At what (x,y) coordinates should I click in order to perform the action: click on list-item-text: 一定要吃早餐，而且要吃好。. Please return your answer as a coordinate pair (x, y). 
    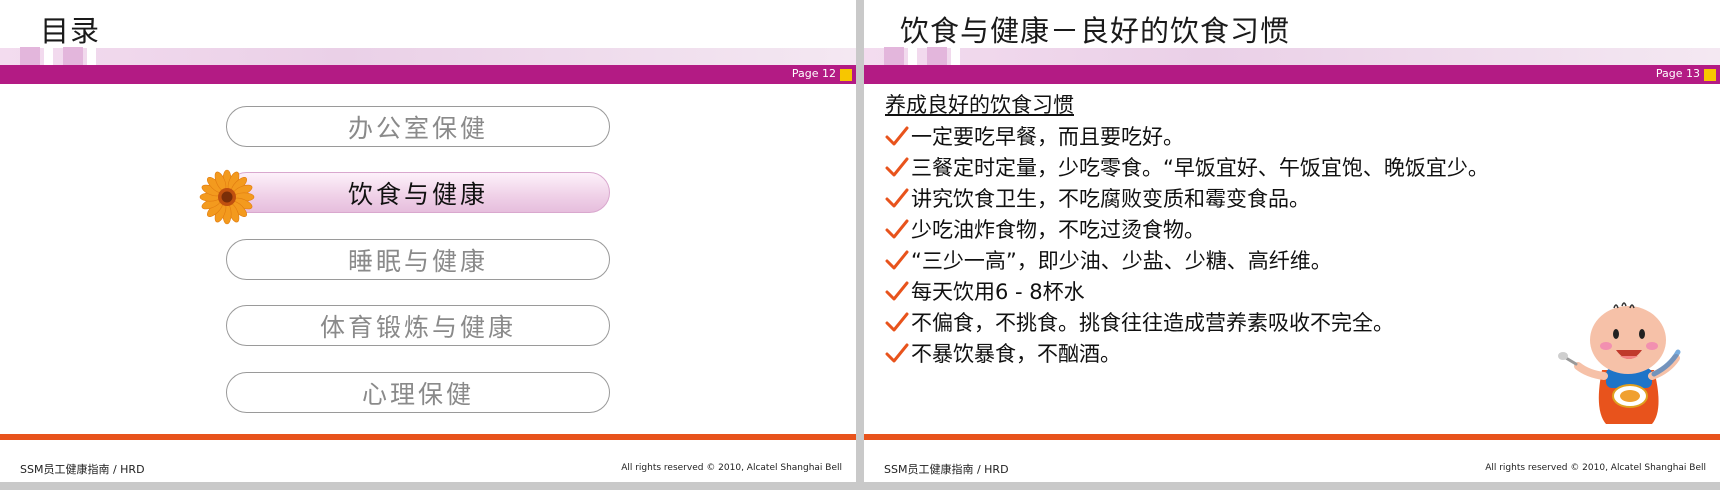
    Looking at the image, I should click on (1047, 136).